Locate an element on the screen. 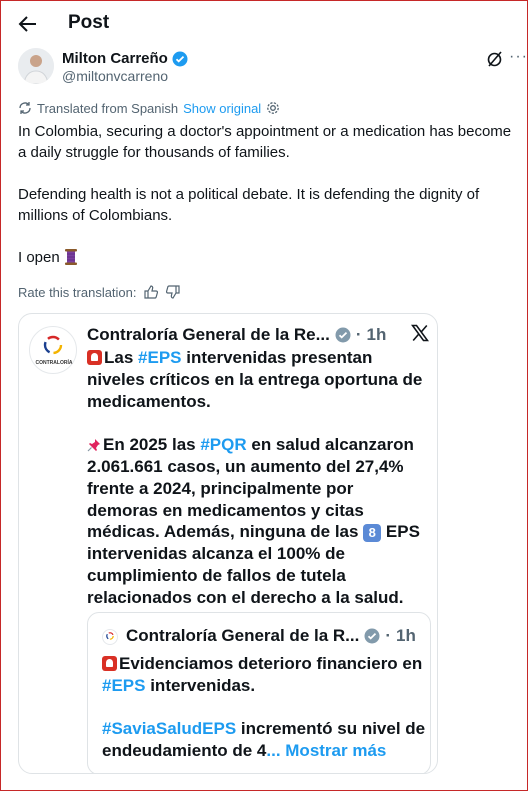 The image size is (528, 791). translation-note: Translated from Spanish Show original is located at coordinates (149, 108).